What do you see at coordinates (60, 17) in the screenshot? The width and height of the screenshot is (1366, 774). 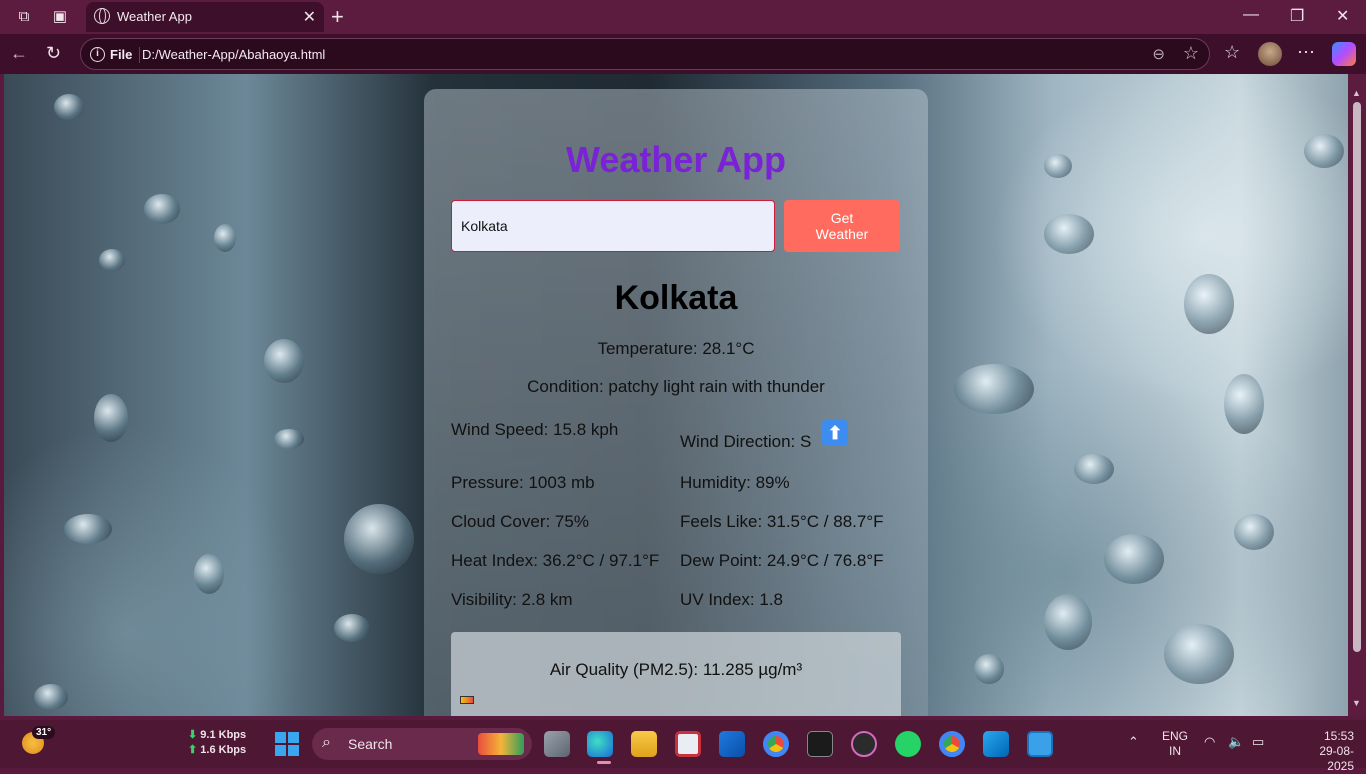 I see `tab-actions-icon: ▣` at bounding box center [60, 17].